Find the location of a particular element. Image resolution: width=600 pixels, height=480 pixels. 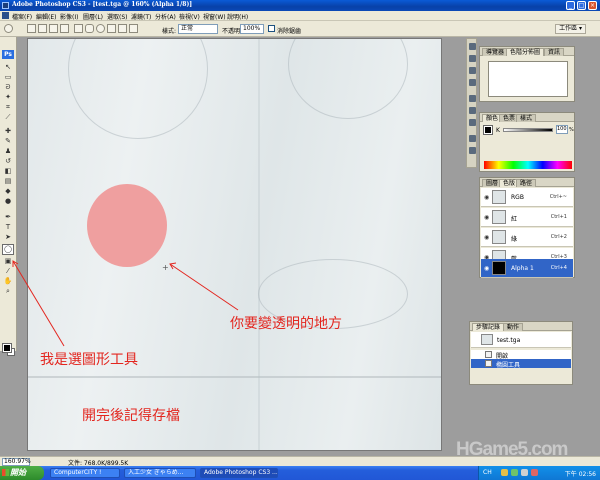

channel-shortcut: Ctrl+4 is located at coordinates (558, 268).